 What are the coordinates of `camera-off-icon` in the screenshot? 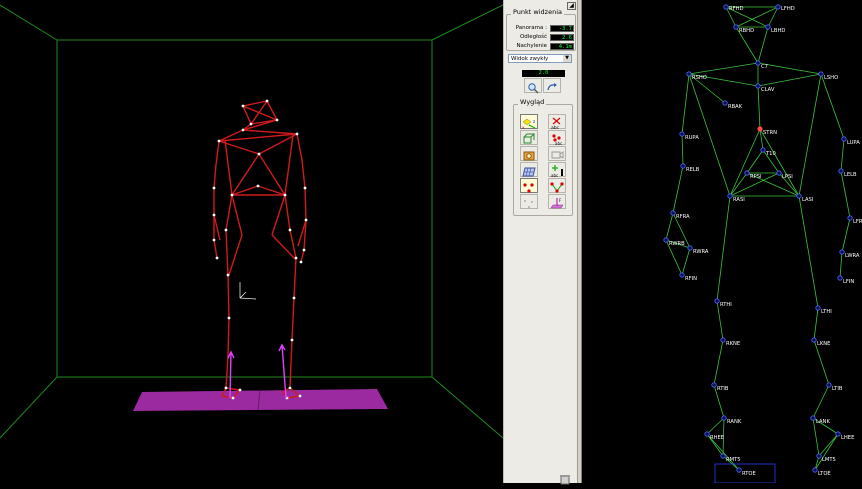 It's located at (557, 155).